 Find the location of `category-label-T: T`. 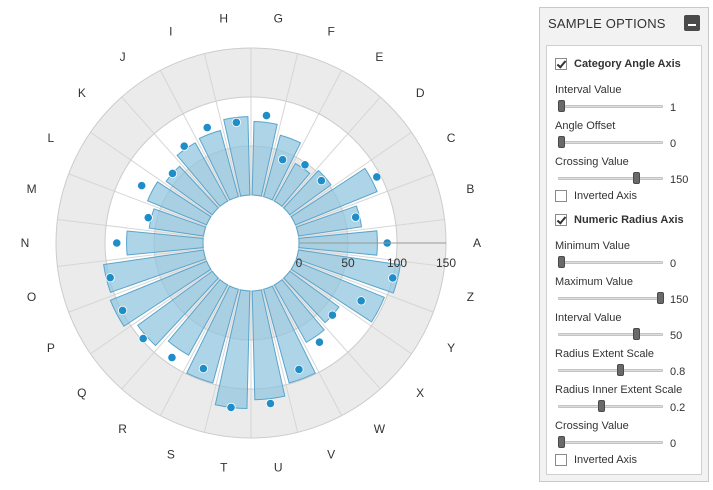

category-label-T: T is located at coordinates (224, 467).